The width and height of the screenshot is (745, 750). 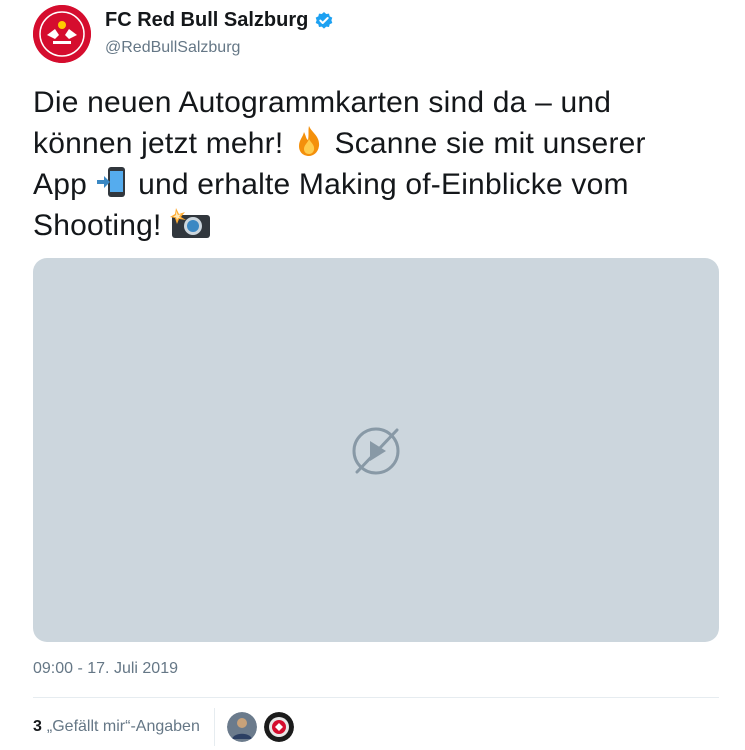 I want to click on account-handle: @RedBullSalzburg, so click(x=172, y=48).